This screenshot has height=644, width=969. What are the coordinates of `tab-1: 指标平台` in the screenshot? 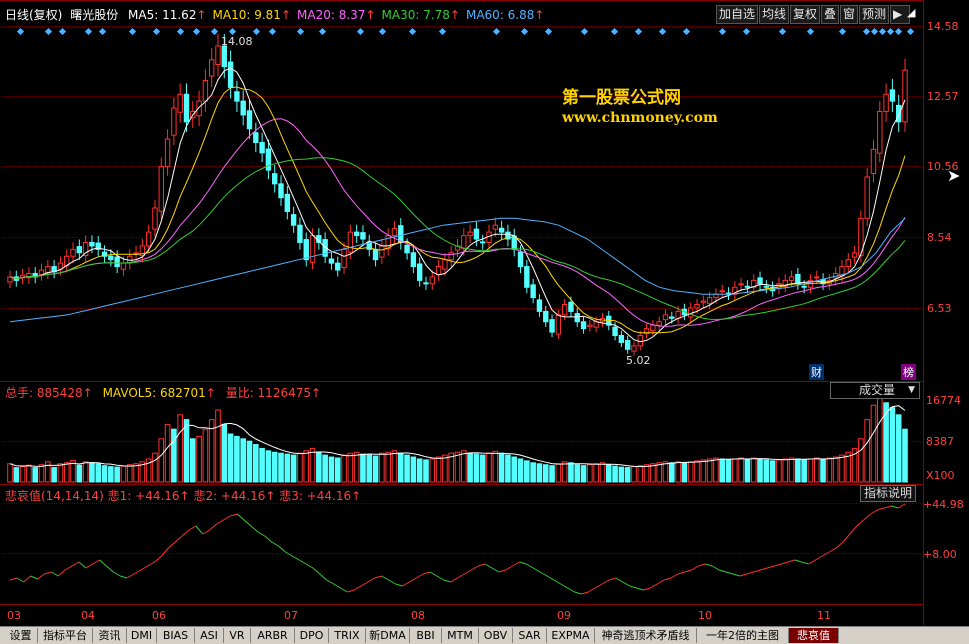 It's located at (65, 635).